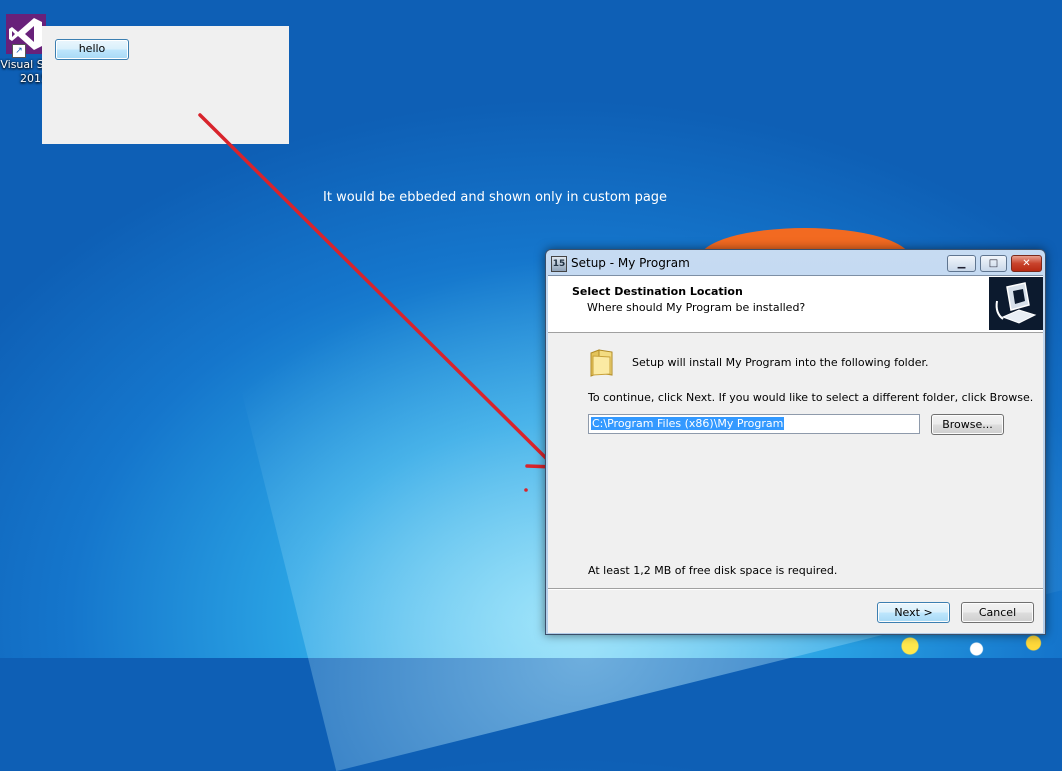 The width and height of the screenshot is (1062, 771). What do you see at coordinates (1016, 303) in the screenshot?
I see `wizard-computer-icon` at bounding box center [1016, 303].